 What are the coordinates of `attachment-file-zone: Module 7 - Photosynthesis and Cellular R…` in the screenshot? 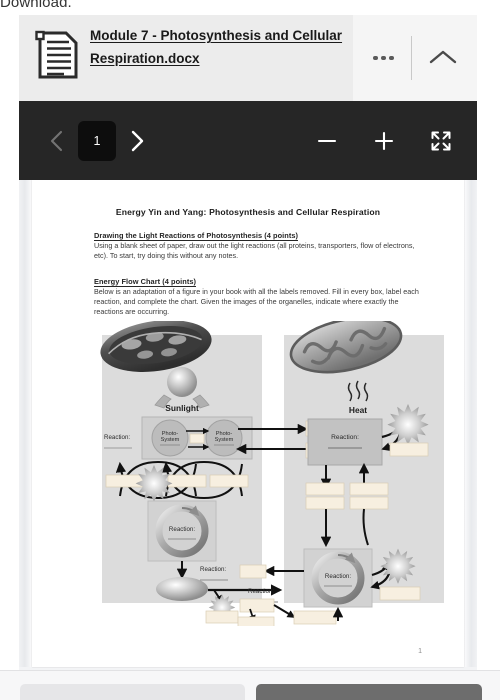 It's located at (186, 58).